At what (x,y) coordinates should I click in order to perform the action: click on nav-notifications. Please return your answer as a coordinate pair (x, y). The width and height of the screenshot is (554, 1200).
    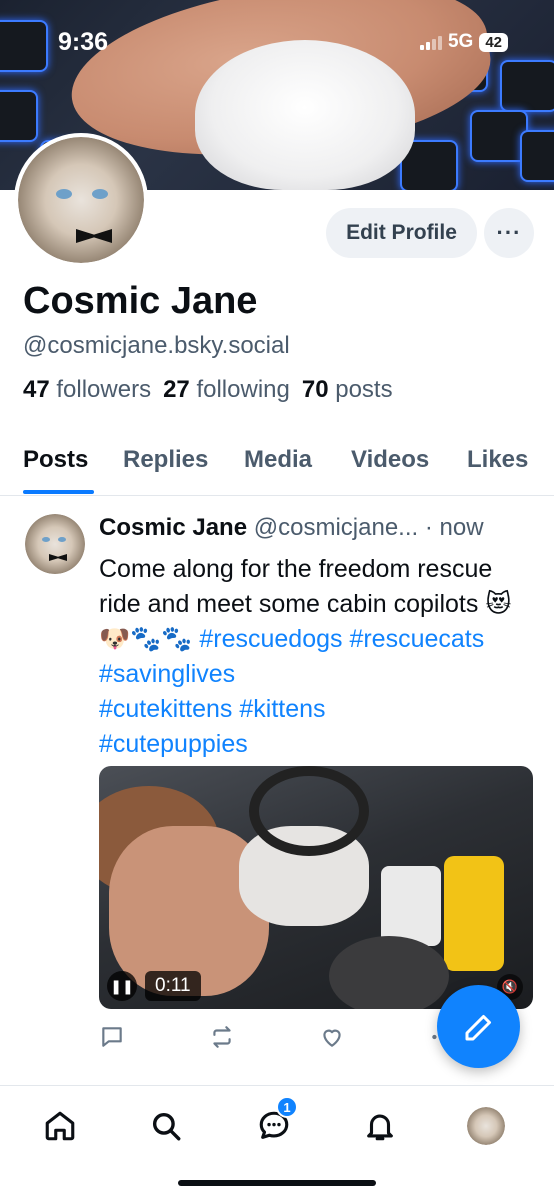
    Looking at the image, I should click on (380, 1126).